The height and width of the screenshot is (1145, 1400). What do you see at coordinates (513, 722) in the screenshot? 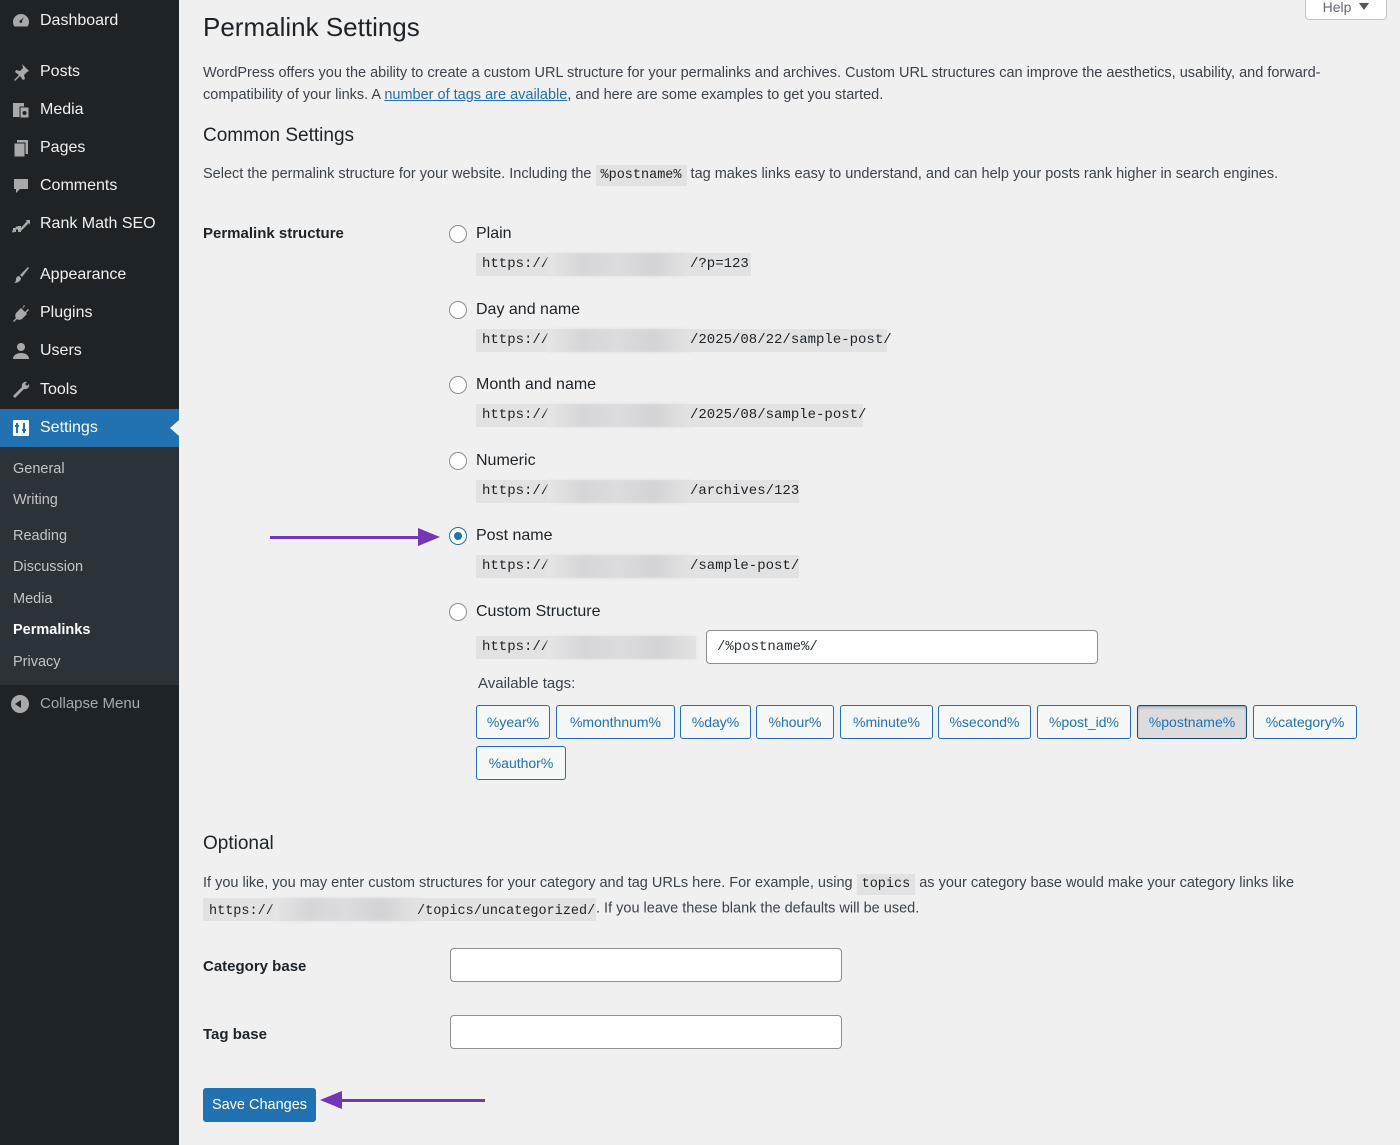
I see `tag-button-year: %year%` at bounding box center [513, 722].